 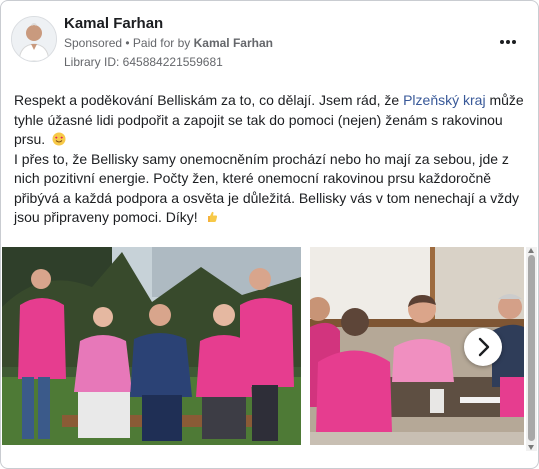 I want to click on paid-for-prefix: Paid for by, so click(x=163, y=43).